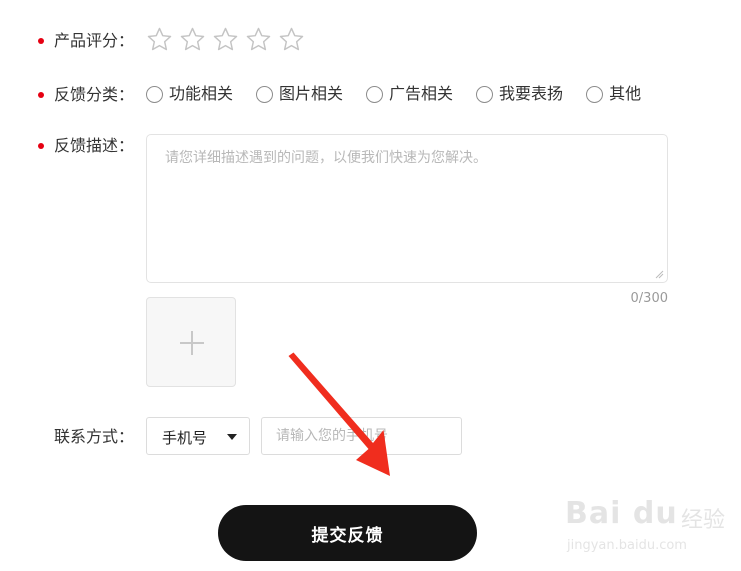 The height and width of the screenshot is (571, 741). Describe the element at coordinates (621, 513) in the screenshot. I see `watermark-logo: Bai du` at that location.